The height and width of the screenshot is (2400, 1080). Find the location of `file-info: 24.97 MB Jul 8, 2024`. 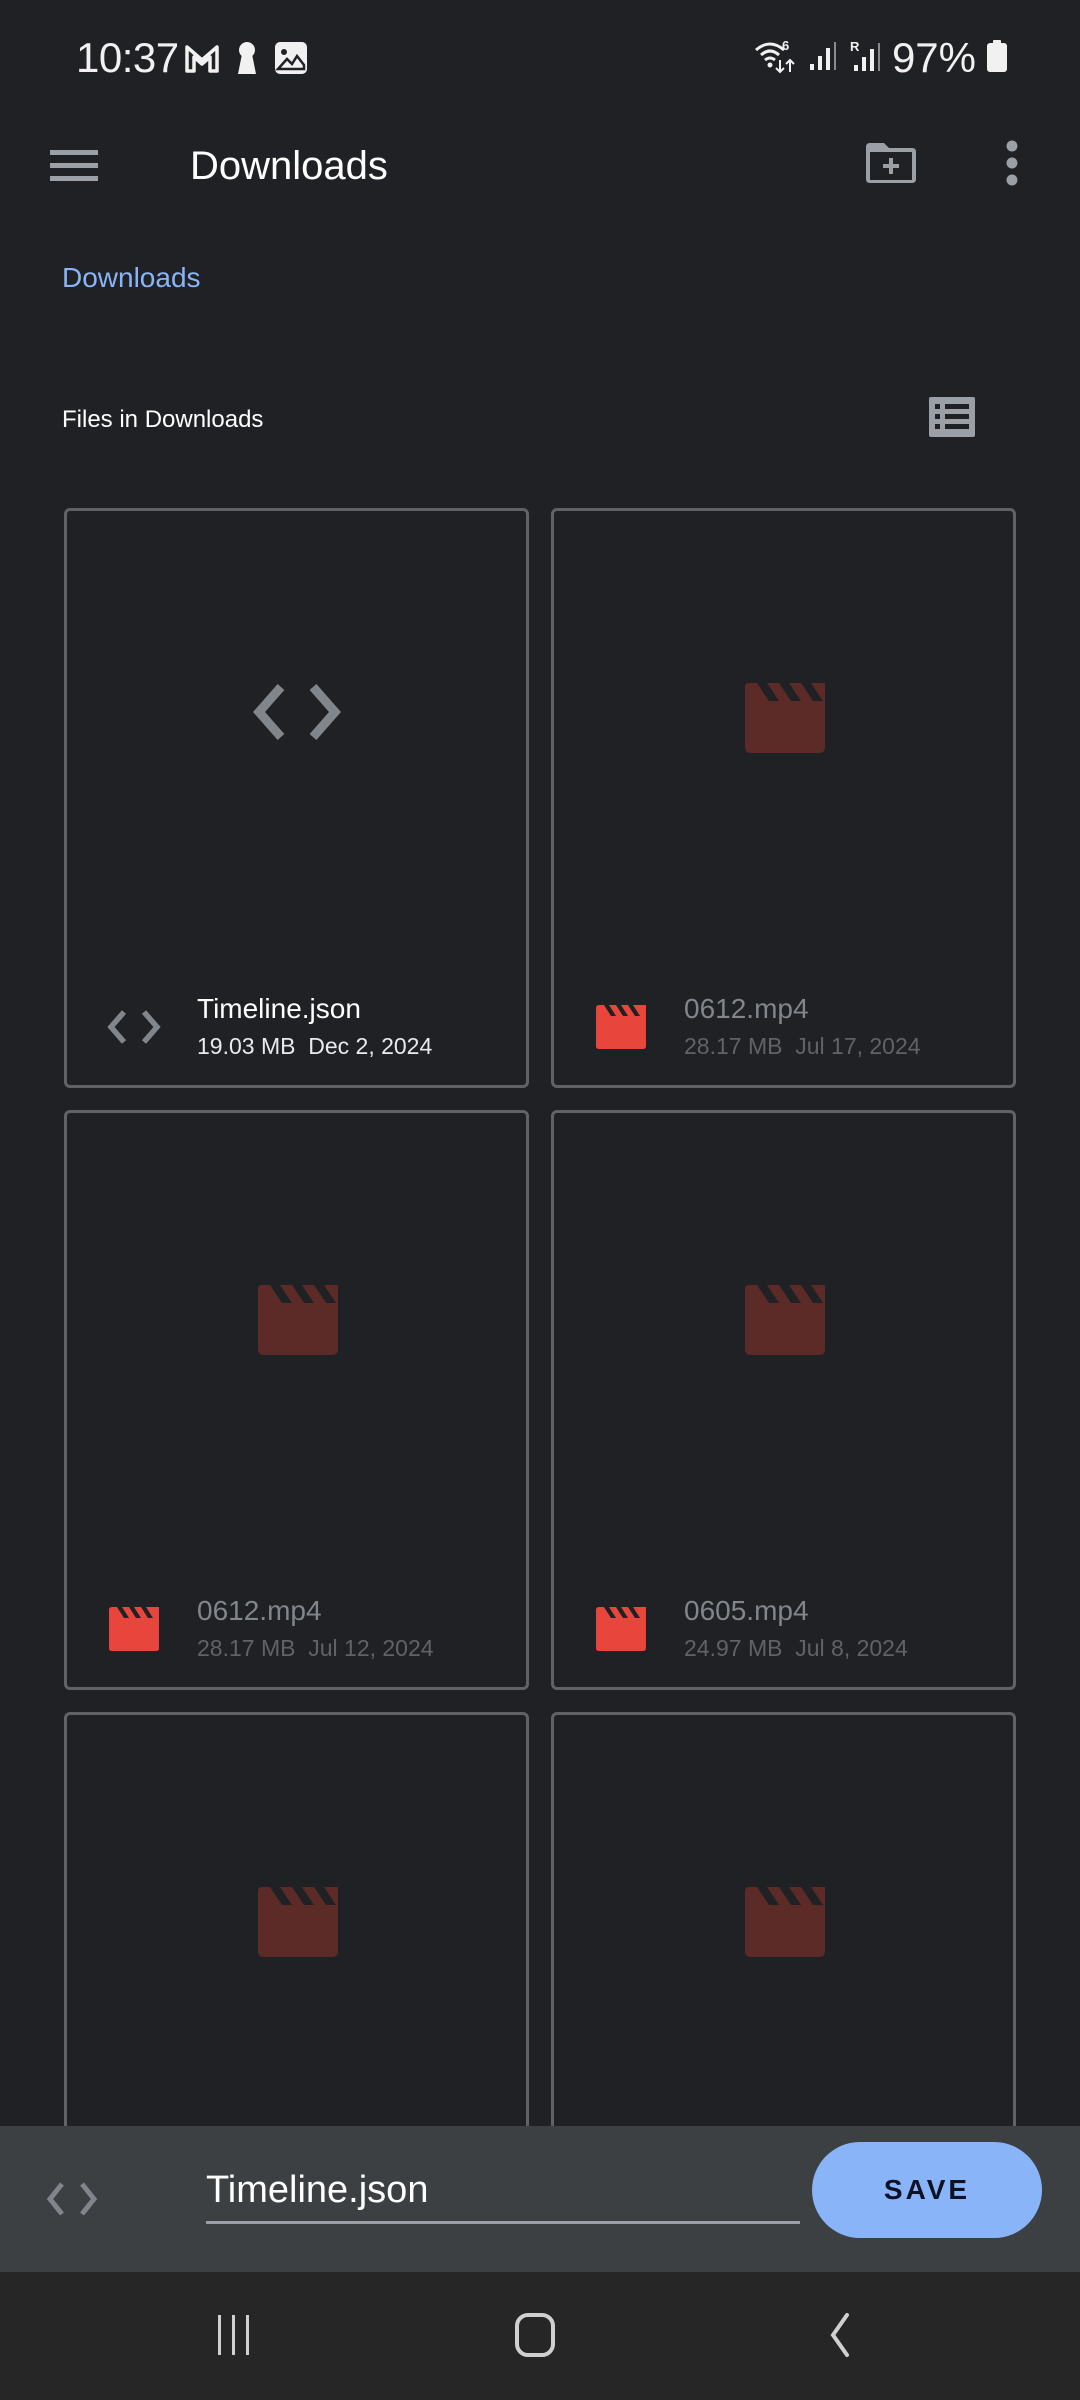

file-info: 24.97 MB Jul 8, 2024 is located at coordinates (796, 1648).